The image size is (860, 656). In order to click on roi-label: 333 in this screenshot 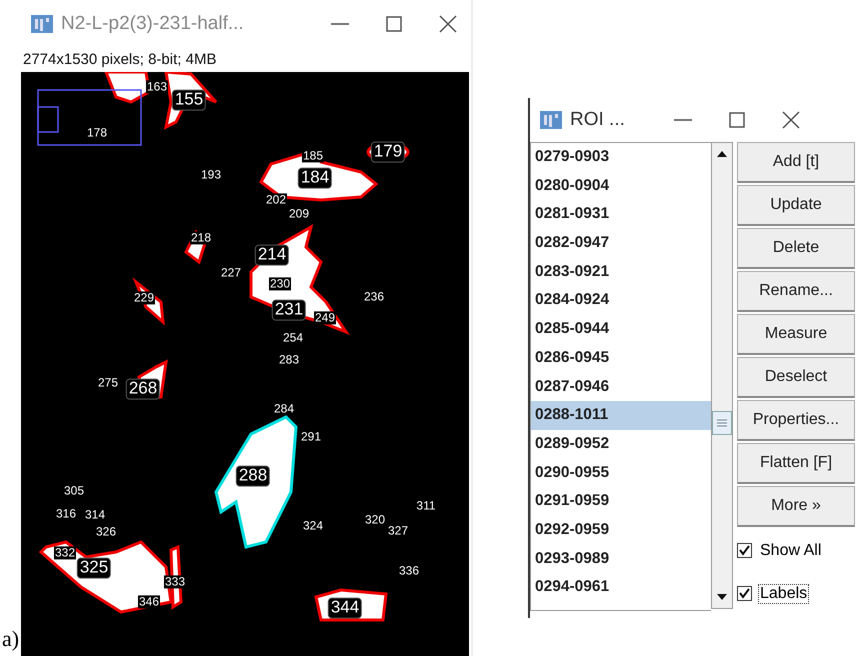, I will do `click(175, 582)`.